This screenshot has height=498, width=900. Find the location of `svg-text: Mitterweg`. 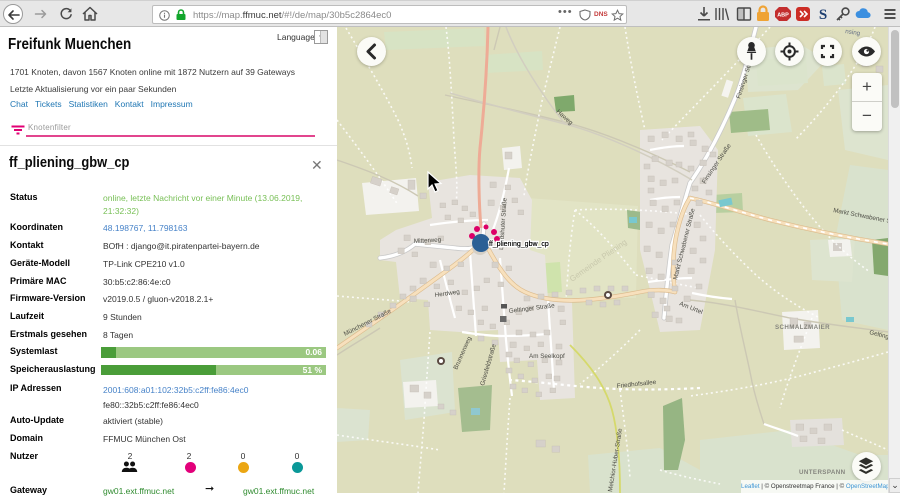

svg-text: Mitterweg is located at coordinates (428, 241).